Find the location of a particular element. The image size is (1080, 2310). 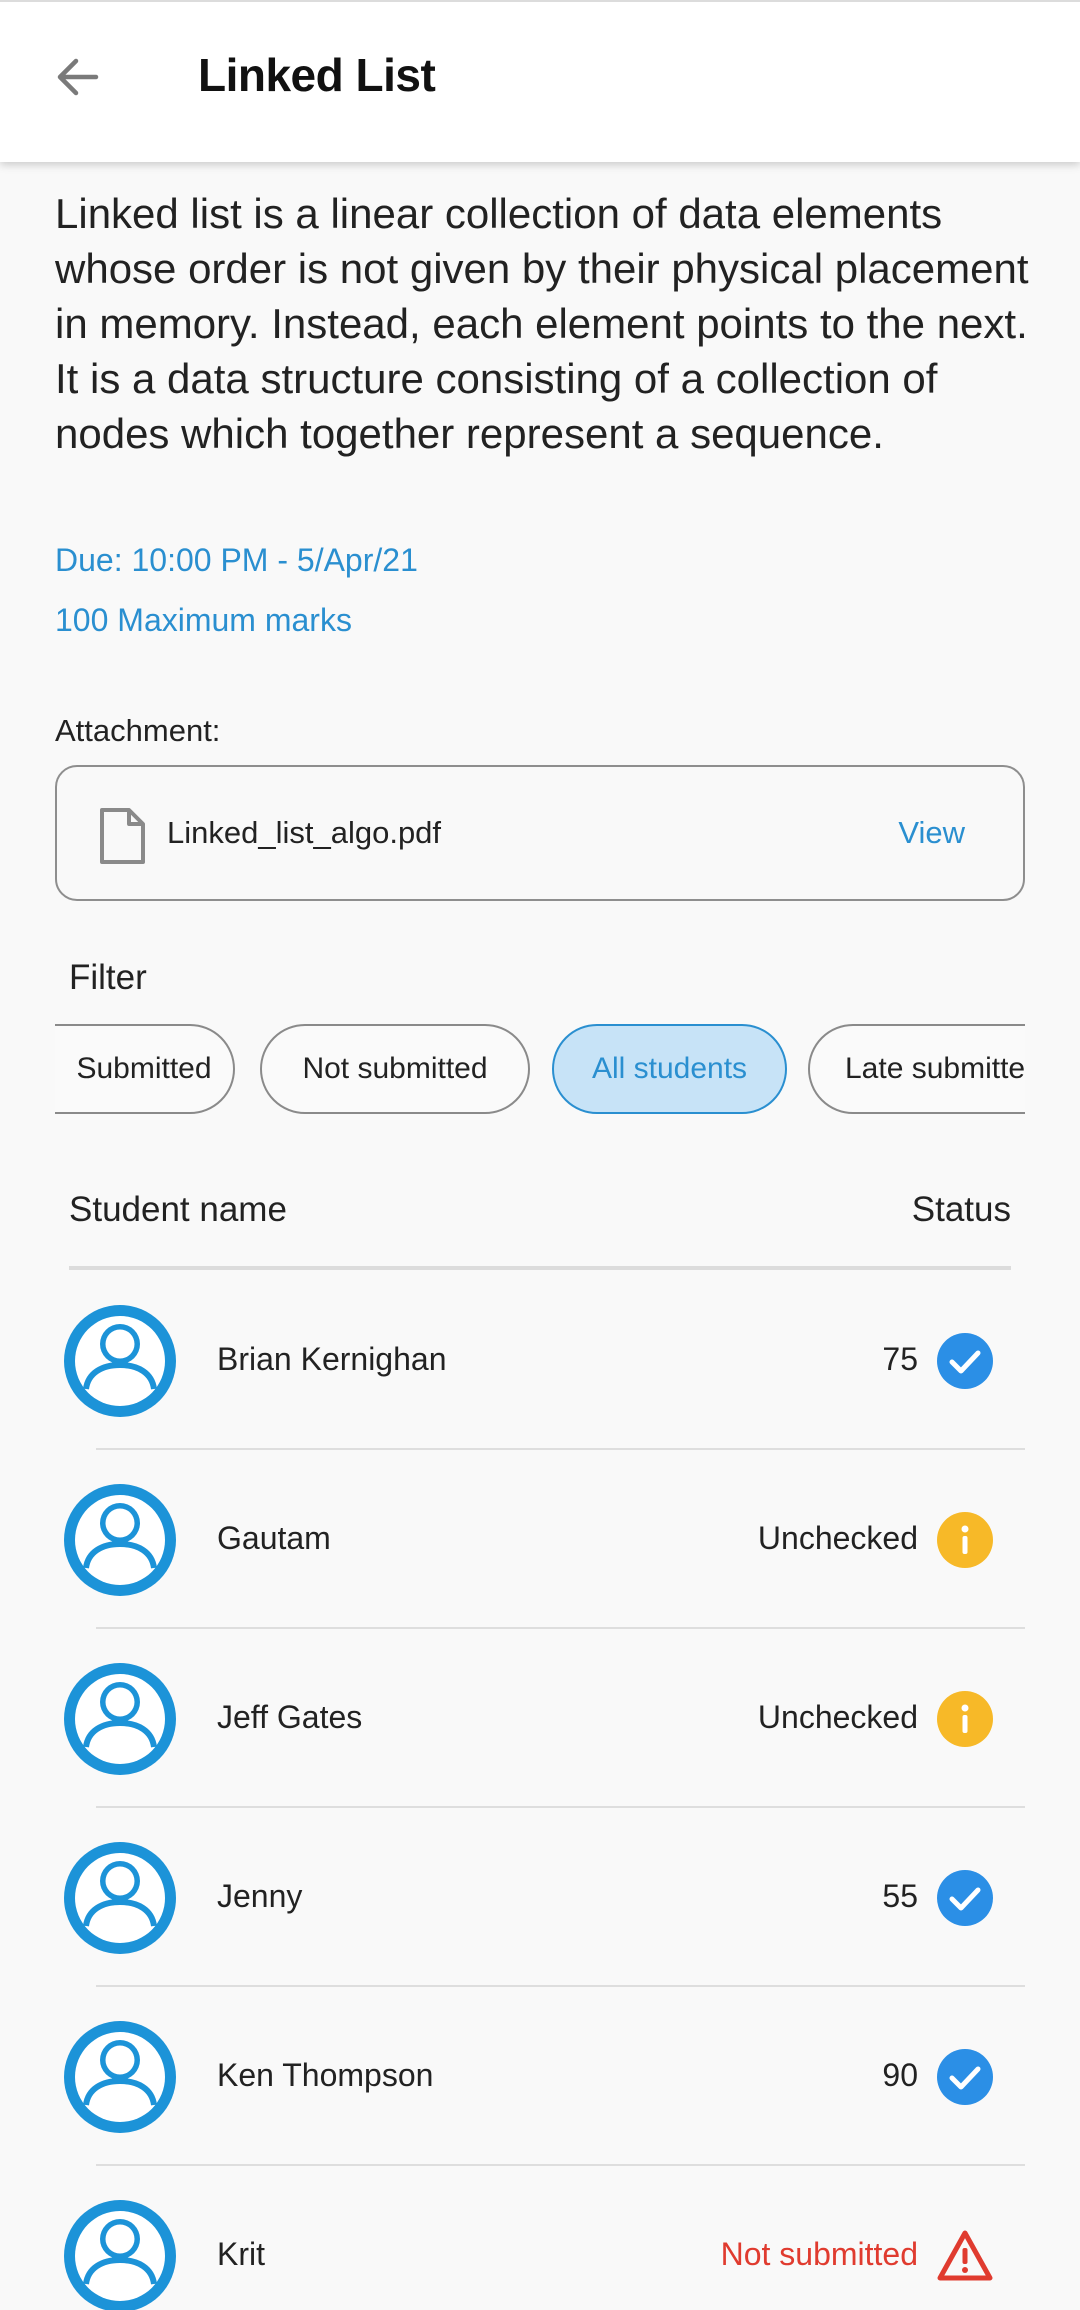

list-item: Ken Thompson 90 is located at coordinates (540, 2076).